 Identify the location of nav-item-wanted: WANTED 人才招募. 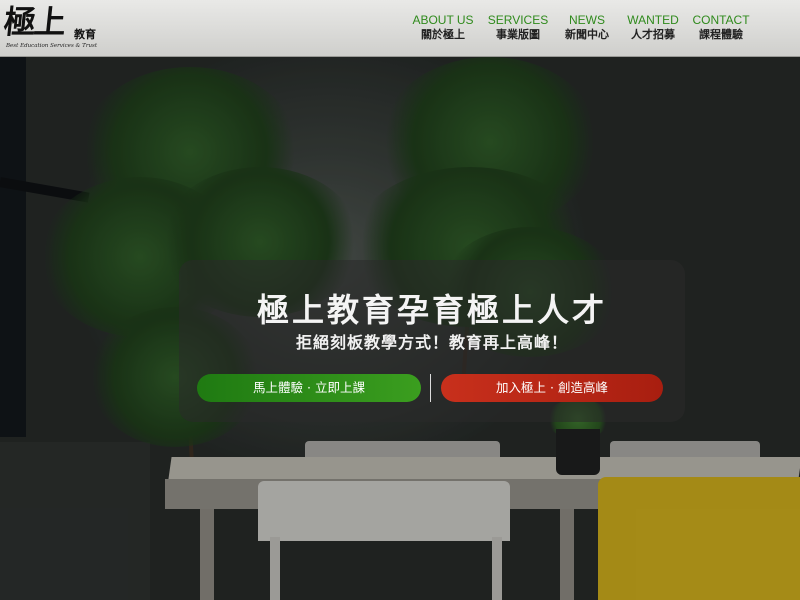
(653, 27).